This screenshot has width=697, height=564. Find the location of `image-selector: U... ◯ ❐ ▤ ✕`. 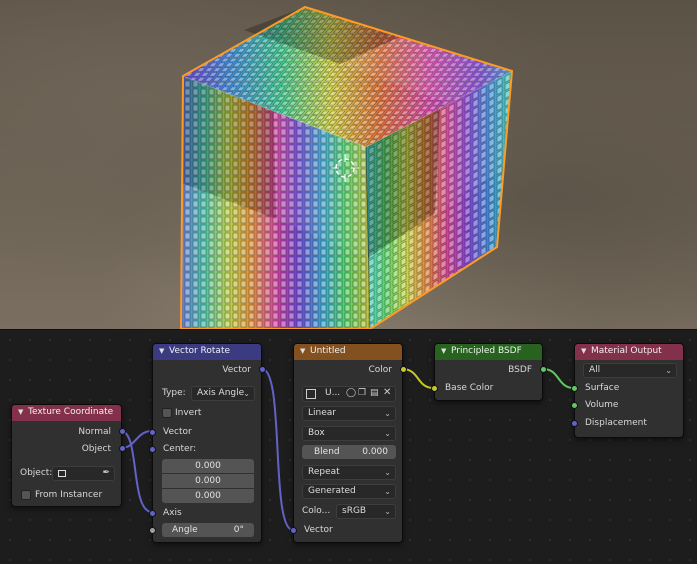

image-selector: U... ◯ ❐ ▤ ✕ is located at coordinates (349, 394).